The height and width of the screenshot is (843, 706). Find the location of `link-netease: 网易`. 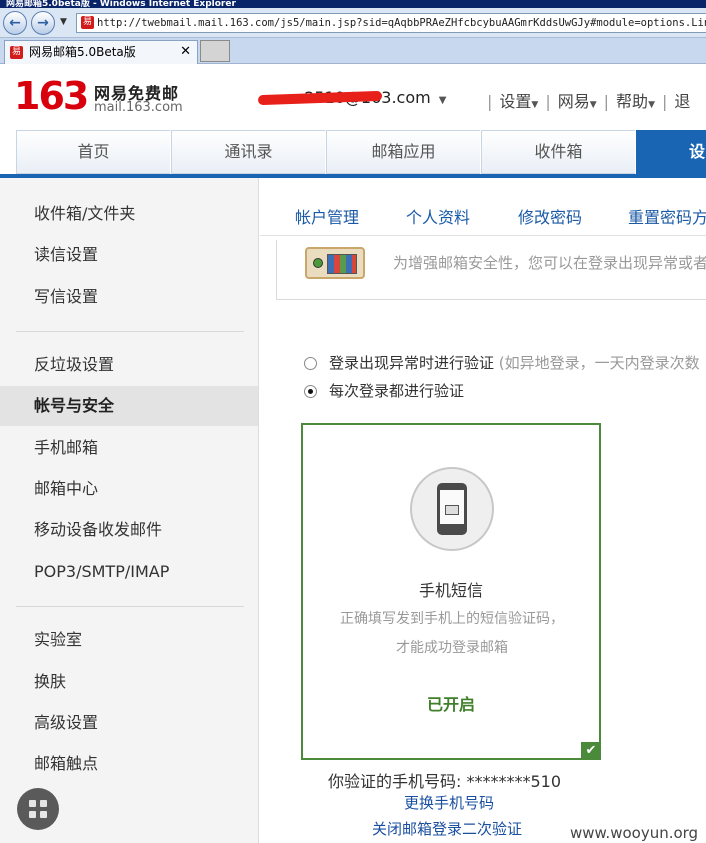

link-netease: 网易 is located at coordinates (574, 101).